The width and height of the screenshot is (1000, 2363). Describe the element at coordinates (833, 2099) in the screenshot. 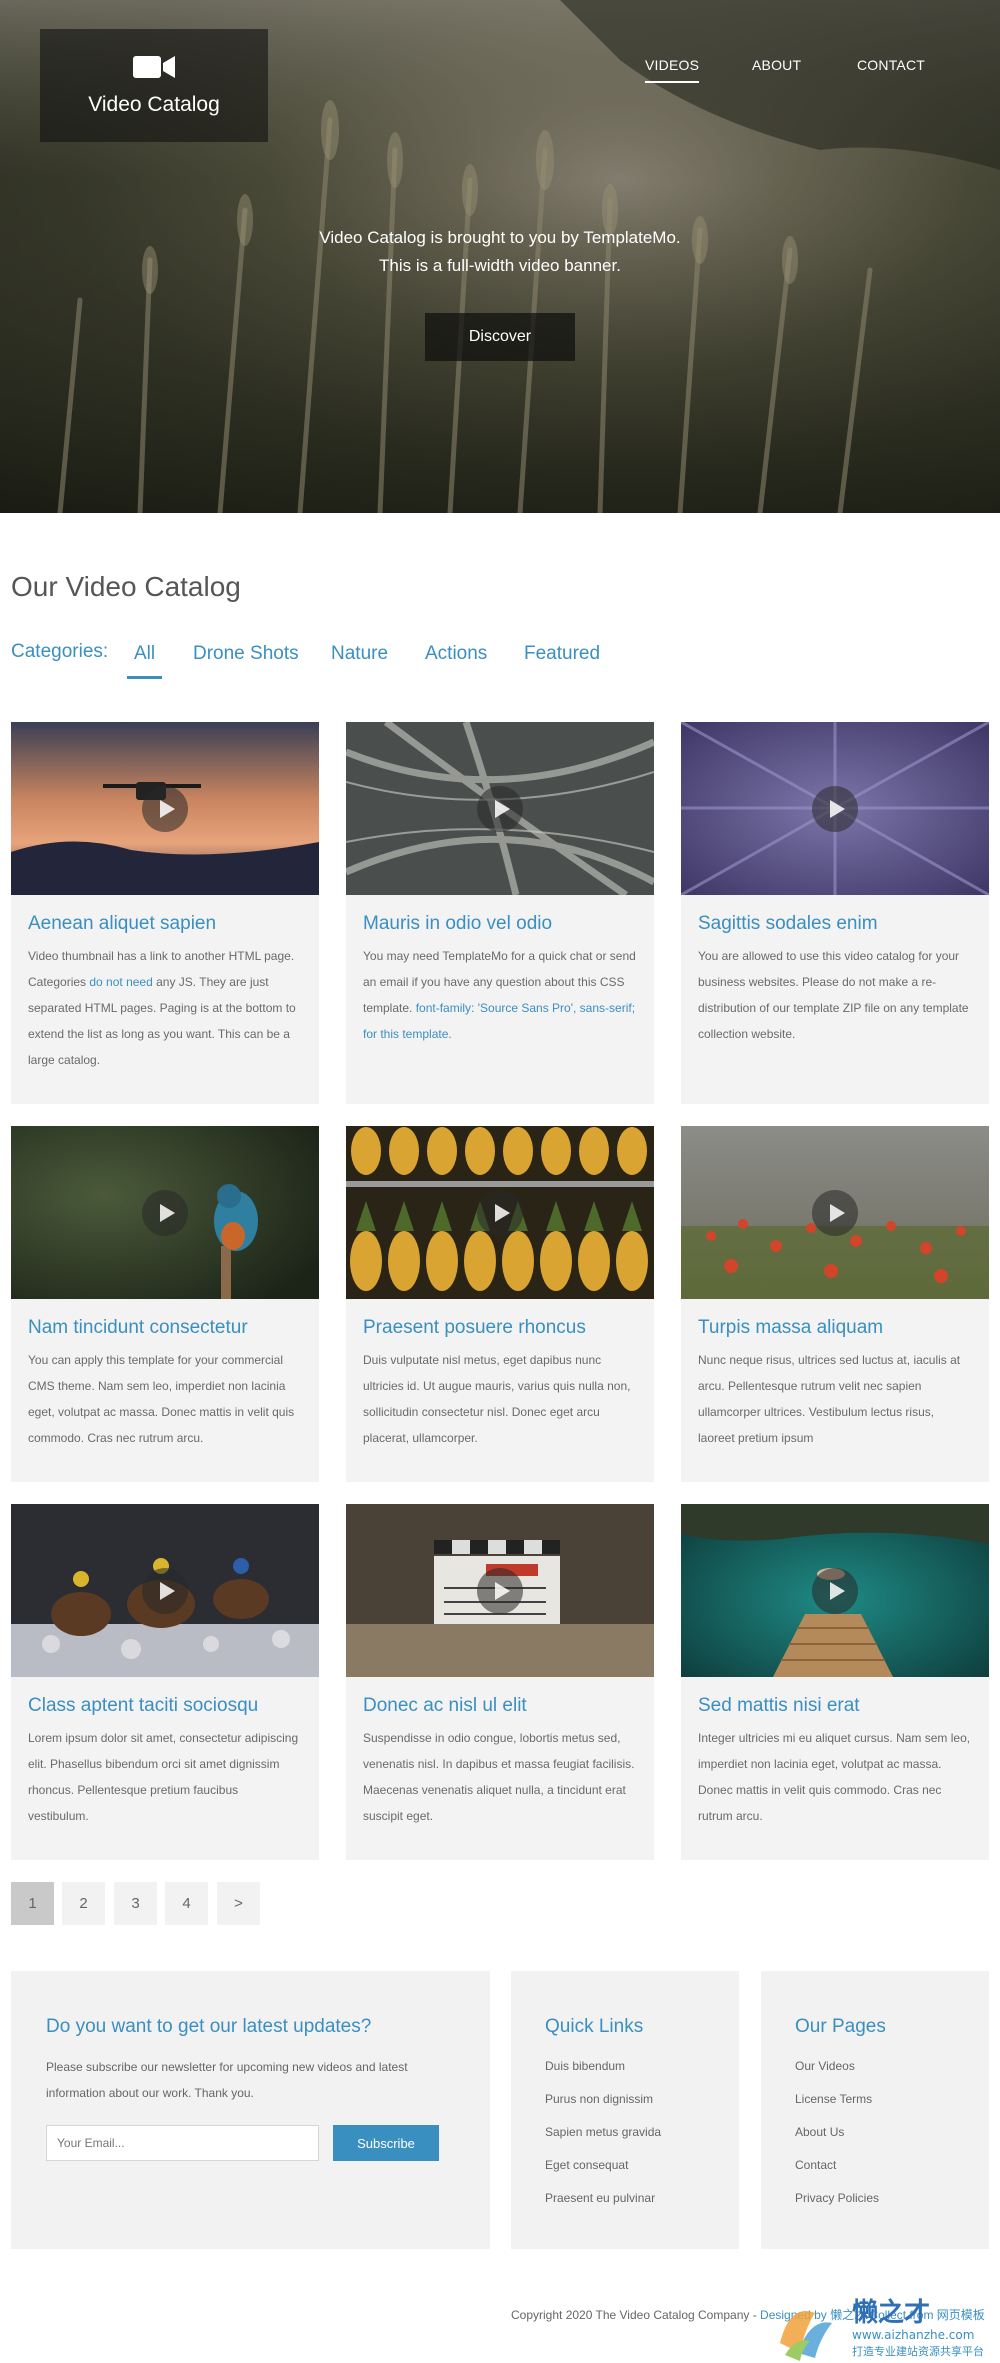

I see `page-link: License Terms` at that location.